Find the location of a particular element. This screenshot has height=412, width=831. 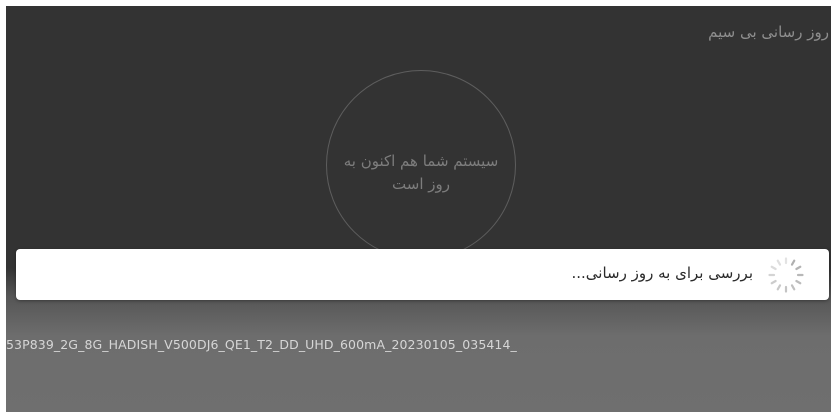

loading-spinner-icon is located at coordinates (786, 275).